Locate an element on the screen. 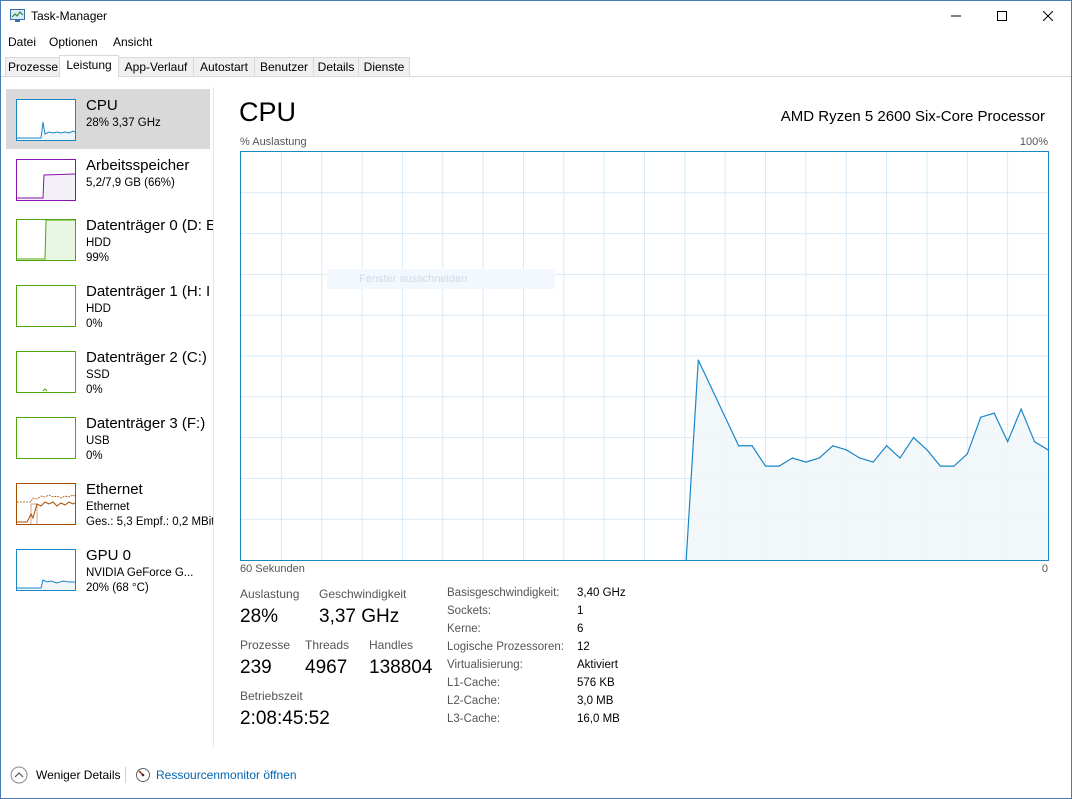 The image size is (1072, 799). detail-value: 16,0 MB is located at coordinates (598, 719).